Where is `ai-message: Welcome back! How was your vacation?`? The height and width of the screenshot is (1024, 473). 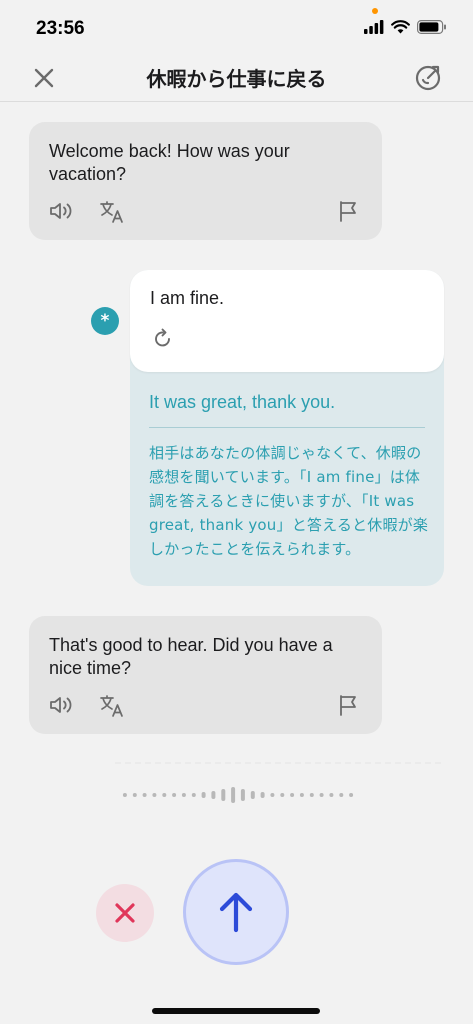 ai-message: Welcome back! How was your vacation? is located at coordinates (205, 181).